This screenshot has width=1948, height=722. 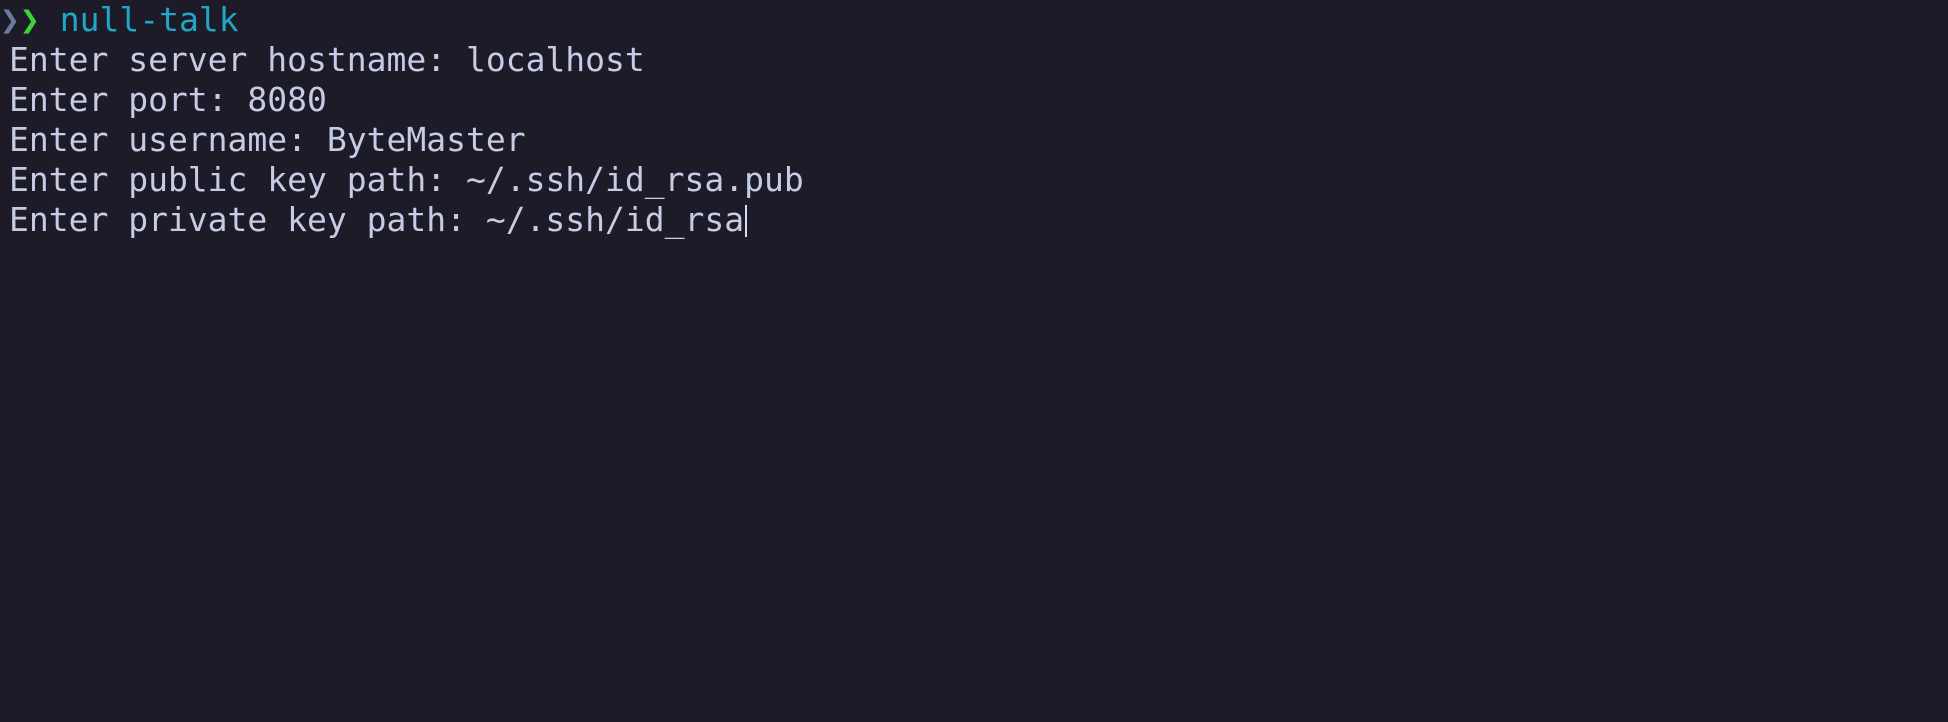 What do you see at coordinates (978, 100) in the screenshot?
I see `output-line-port: Enter port: 8080` at bounding box center [978, 100].